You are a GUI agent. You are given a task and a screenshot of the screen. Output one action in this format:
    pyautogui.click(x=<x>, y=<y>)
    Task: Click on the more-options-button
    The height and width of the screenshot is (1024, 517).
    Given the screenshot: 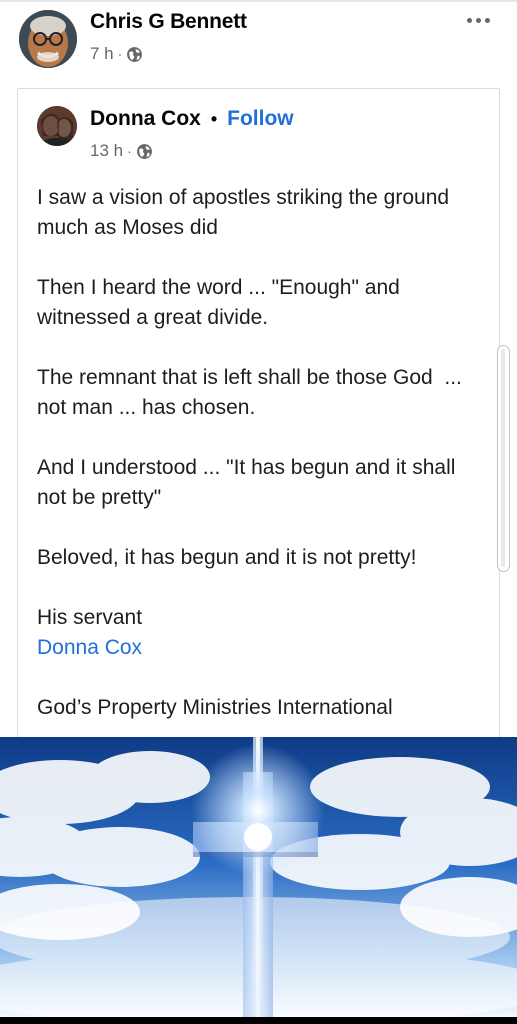 What is the action you would take?
    pyautogui.click(x=478, y=20)
    